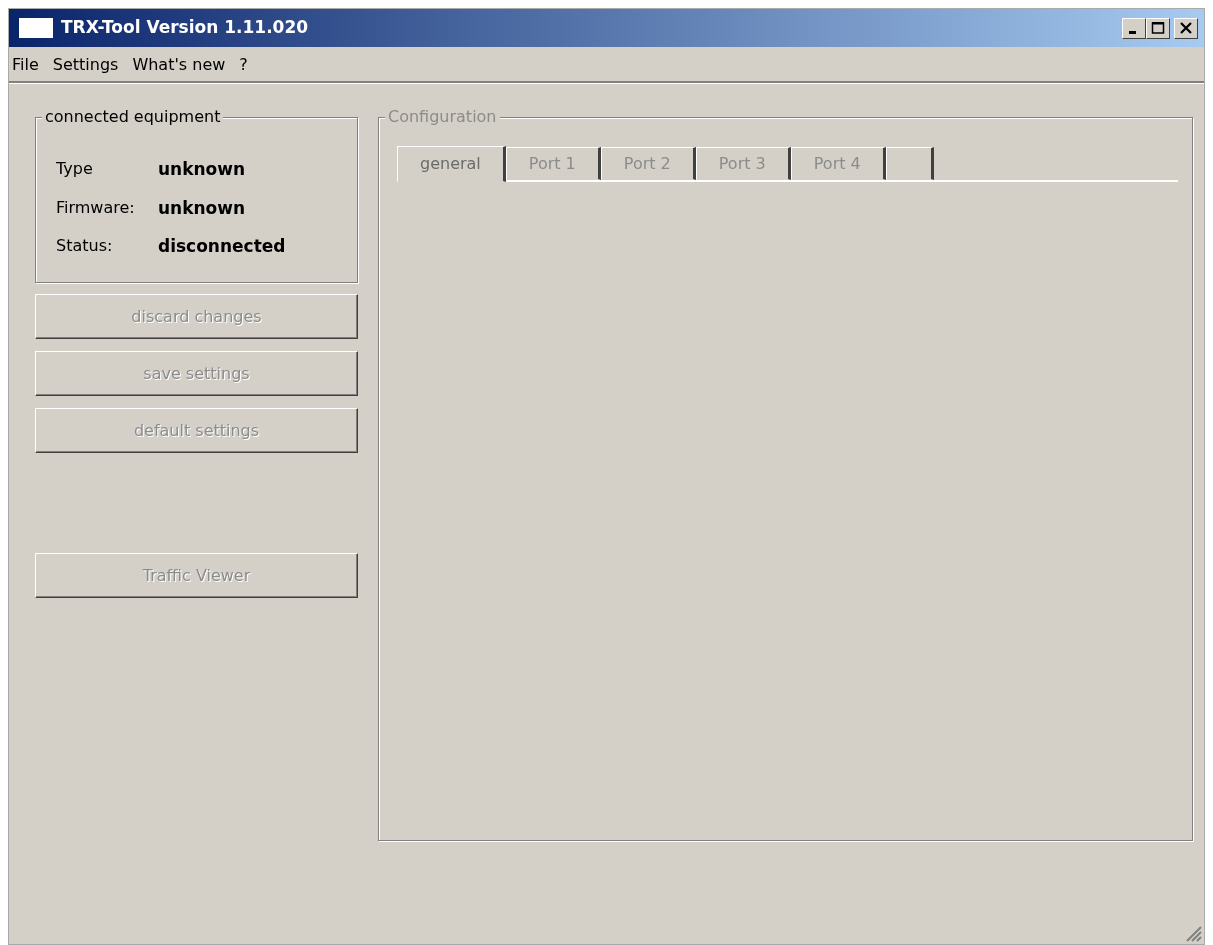 The image size is (1213, 945). I want to click on field-label: Type, so click(75, 169).